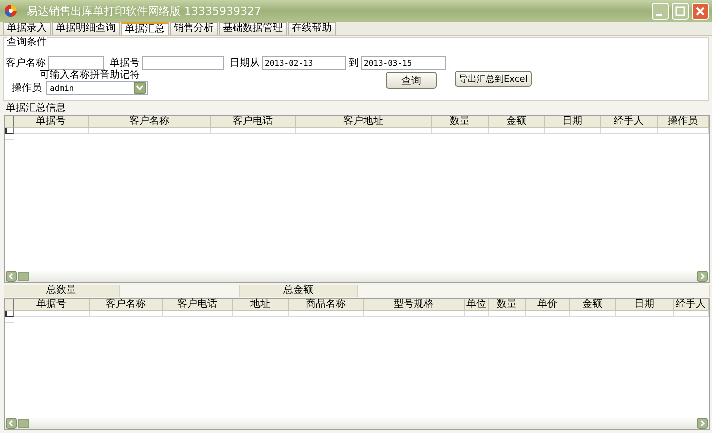  What do you see at coordinates (354, 63) in the screenshot?
I see `field-label: 到` at bounding box center [354, 63].